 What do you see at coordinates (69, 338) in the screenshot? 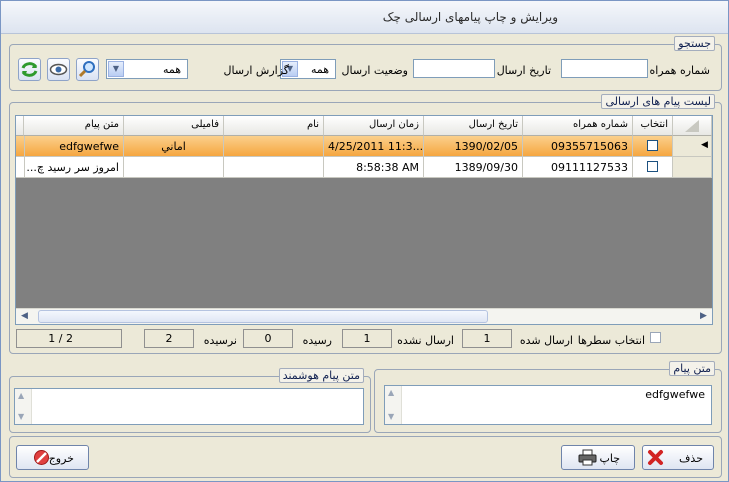
I see `page-indicator: 1 / 2` at bounding box center [69, 338].